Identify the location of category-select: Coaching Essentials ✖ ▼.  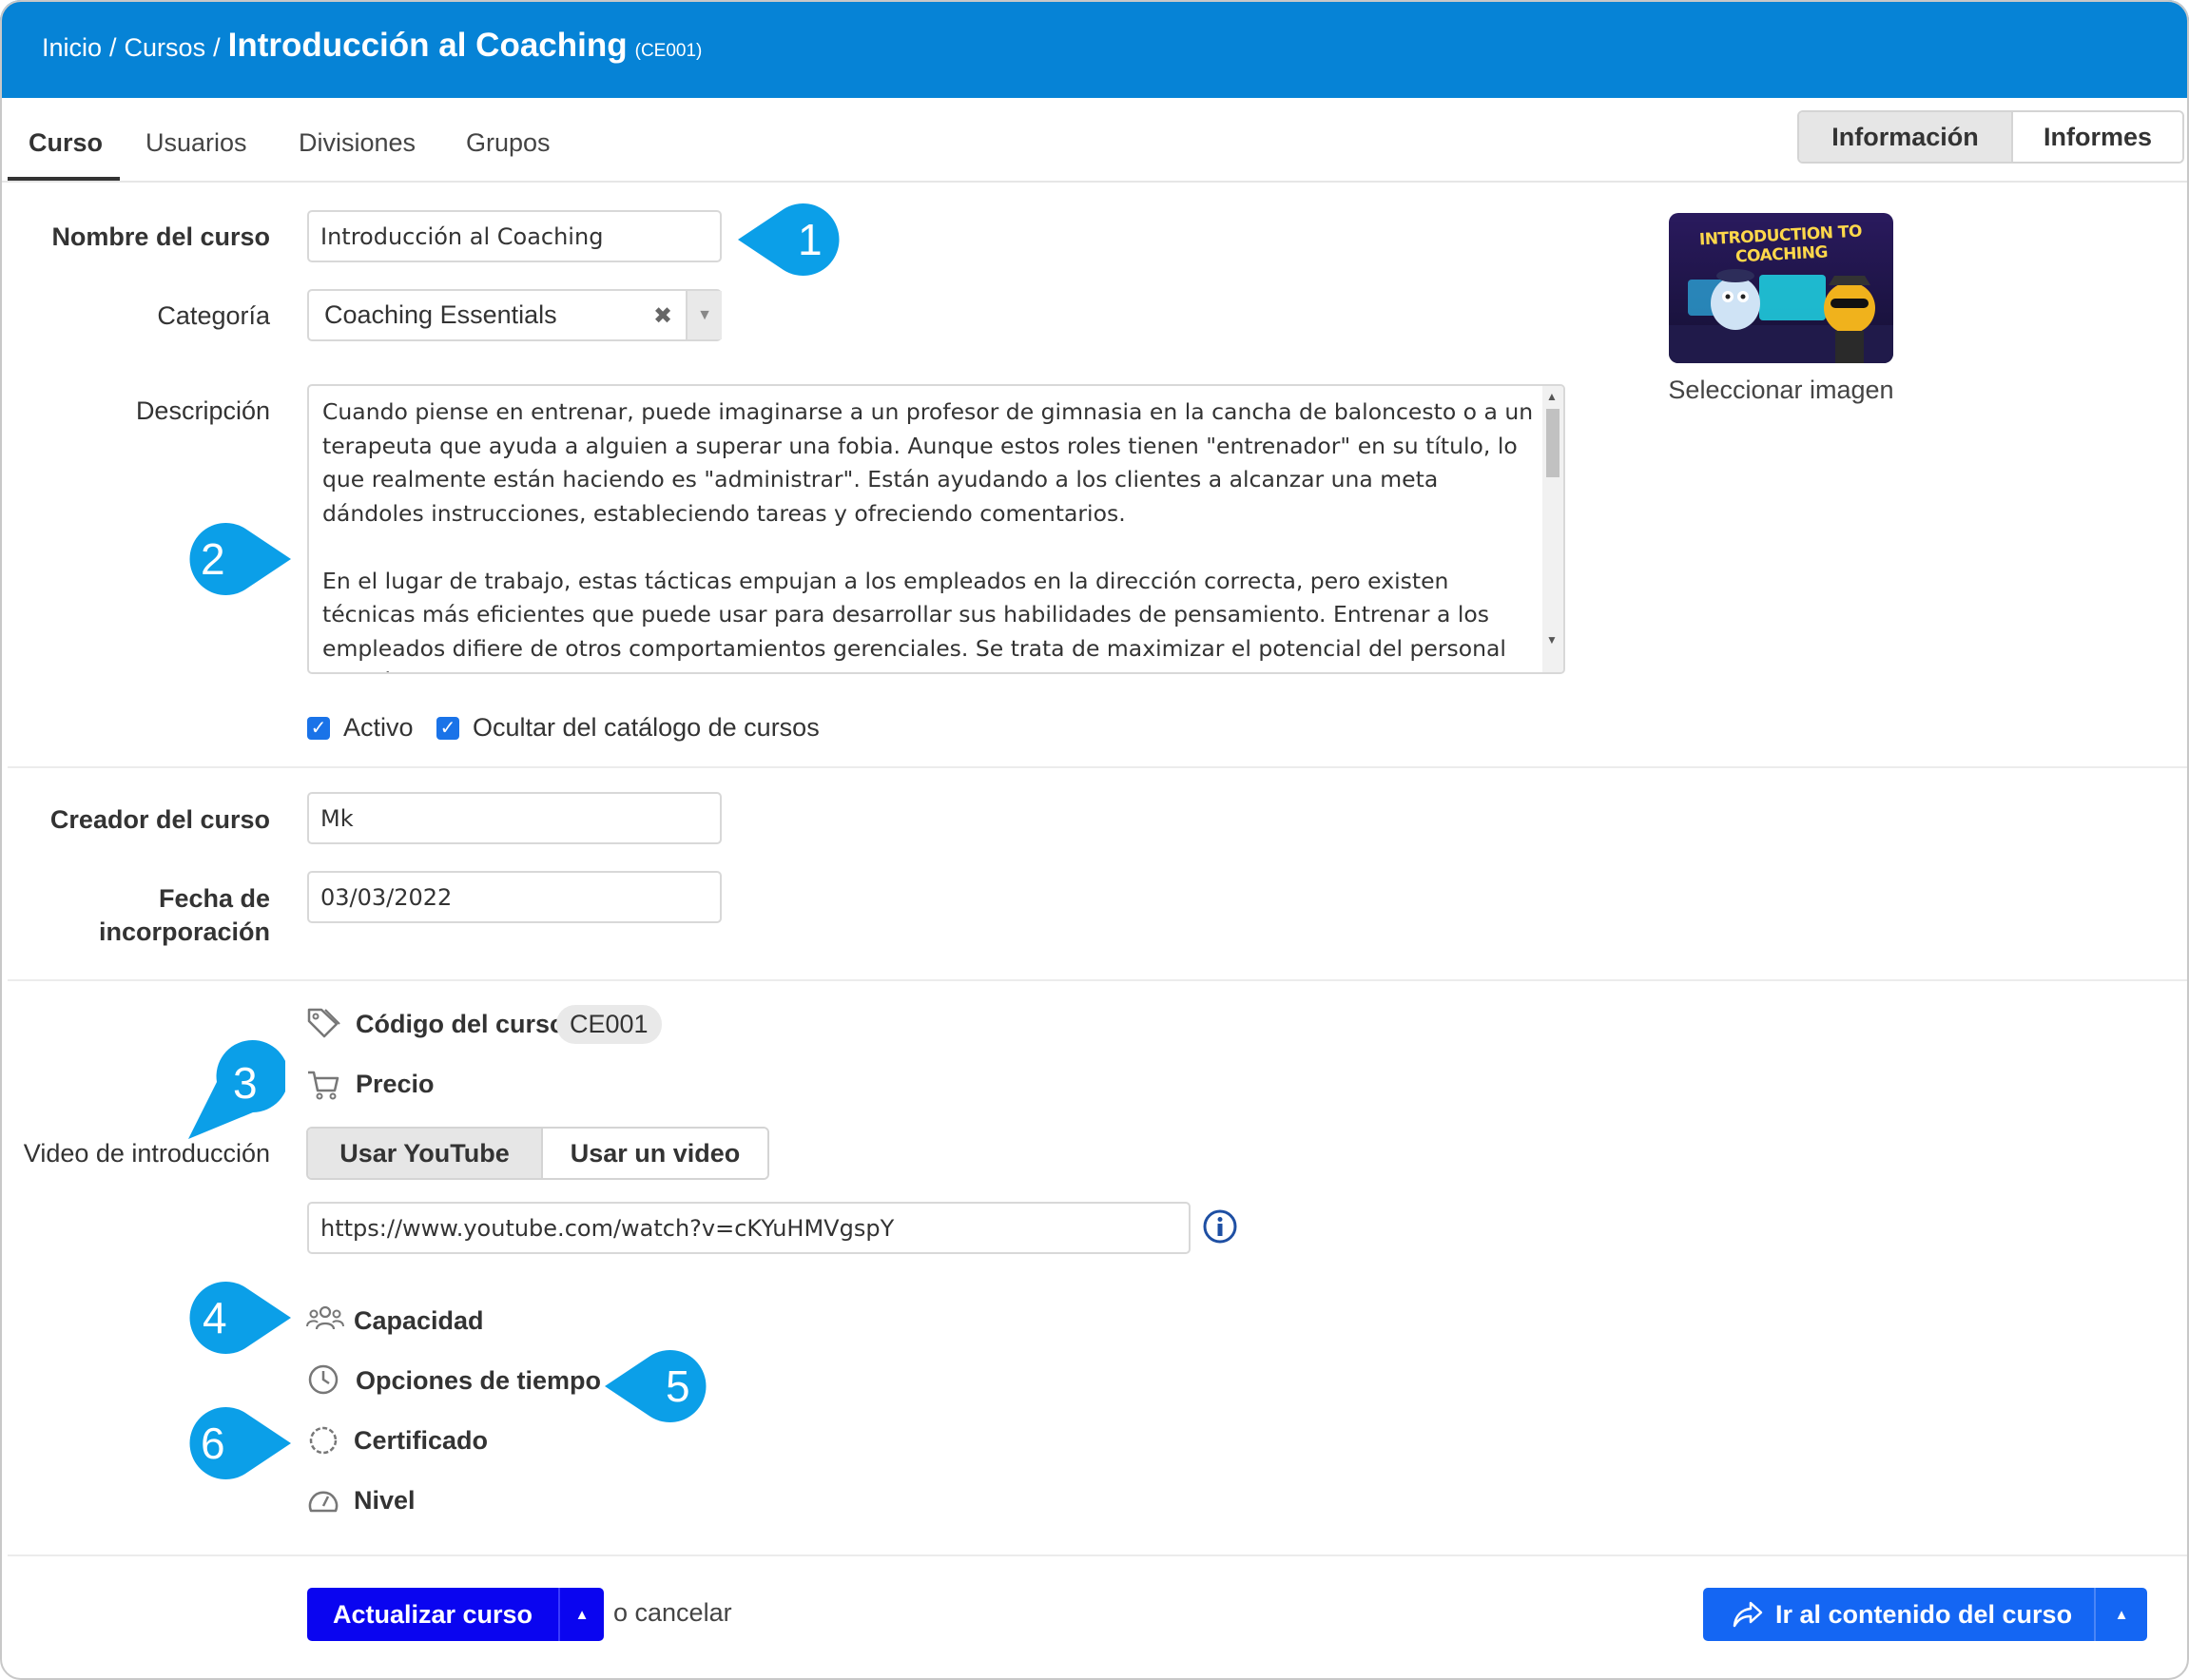
(514, 315).